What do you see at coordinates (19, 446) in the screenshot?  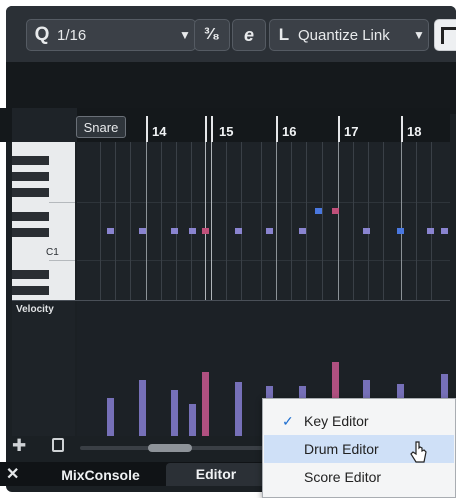 I see `add-lane-icon: ✚` at bounding box center [19, 446].